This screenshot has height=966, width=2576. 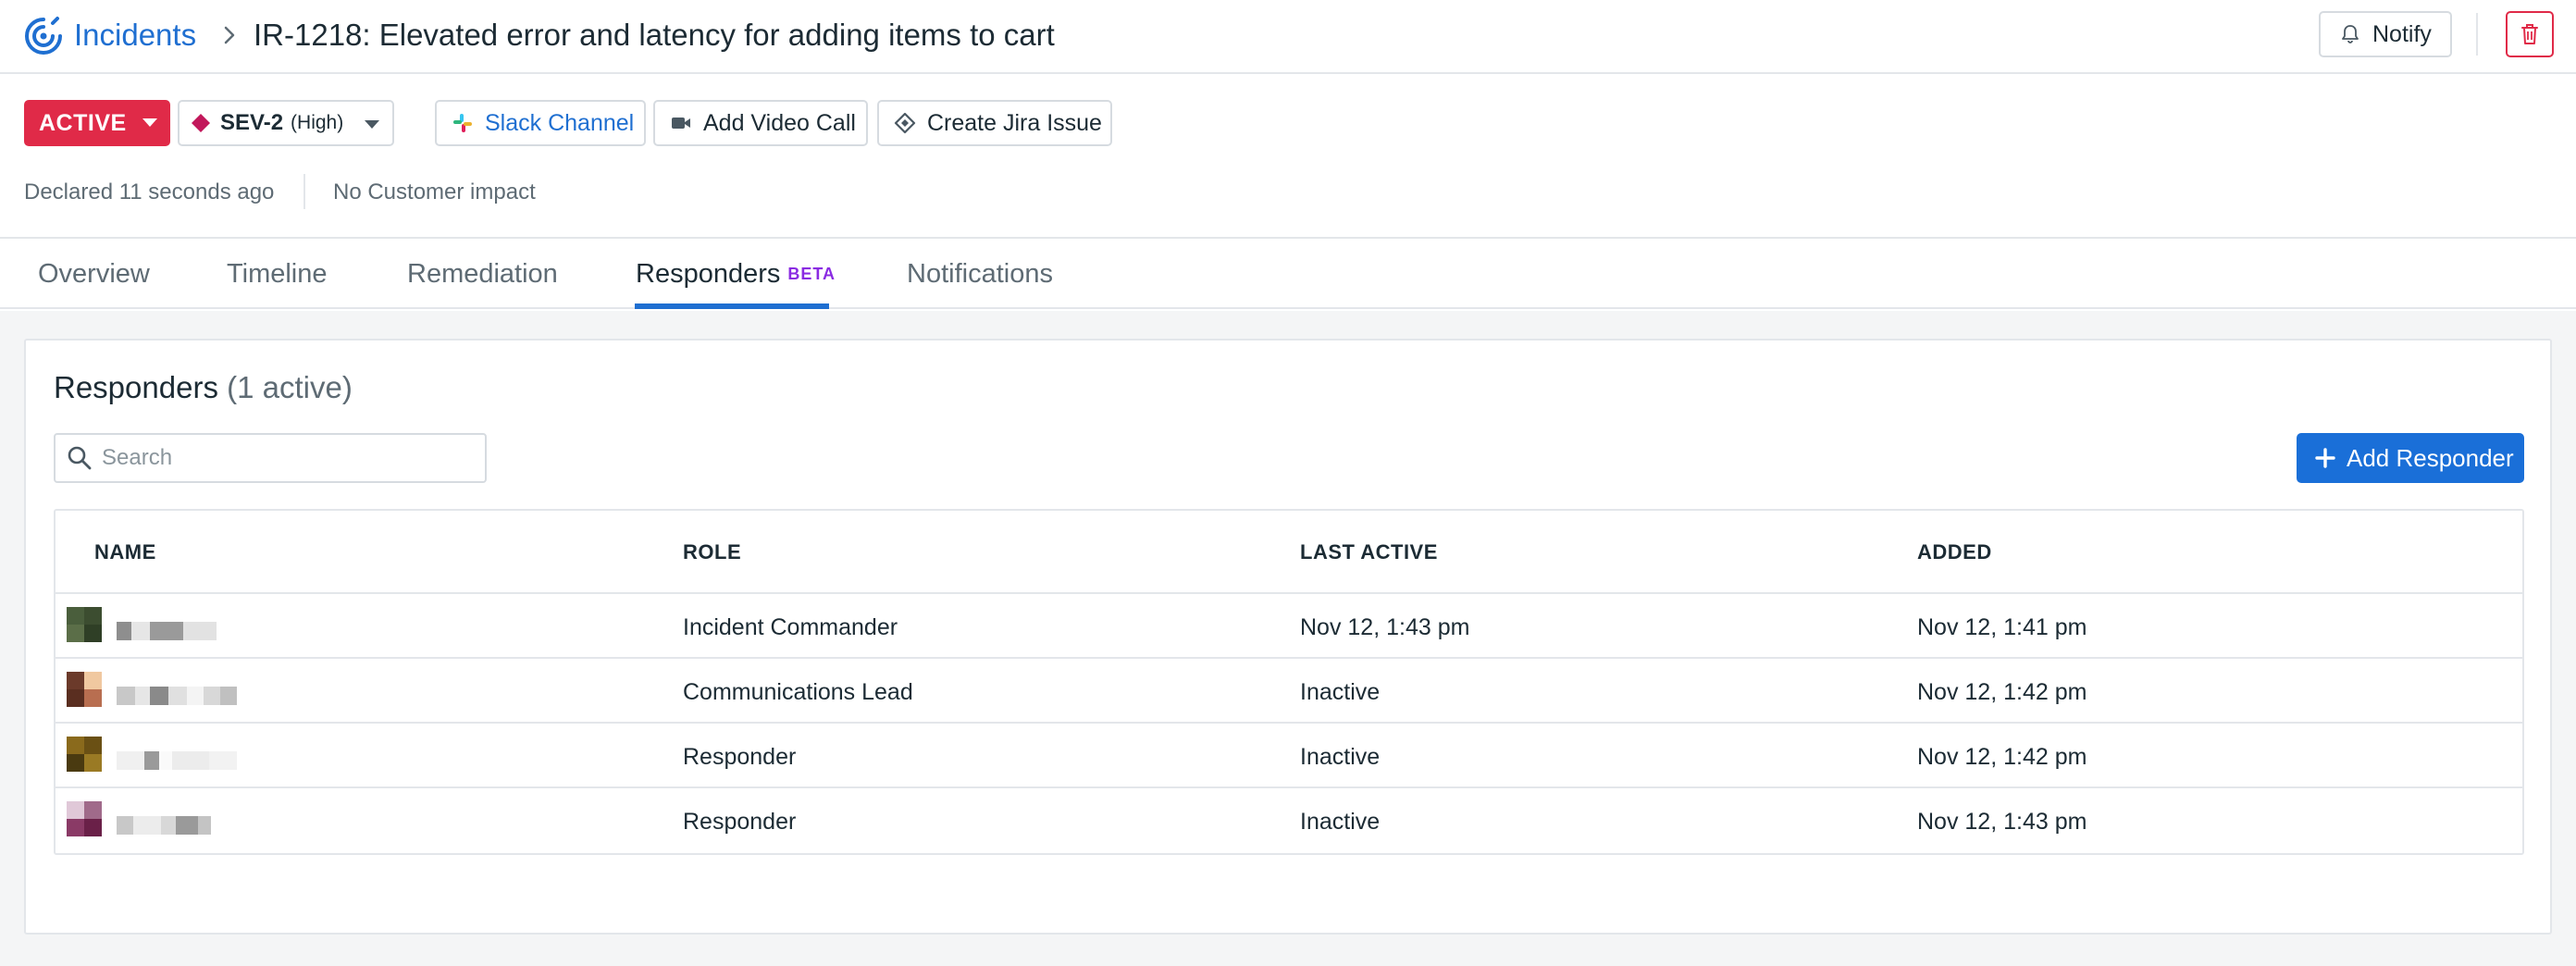 I want to click on beta-badge: BETA, so click(x=812, y=274).